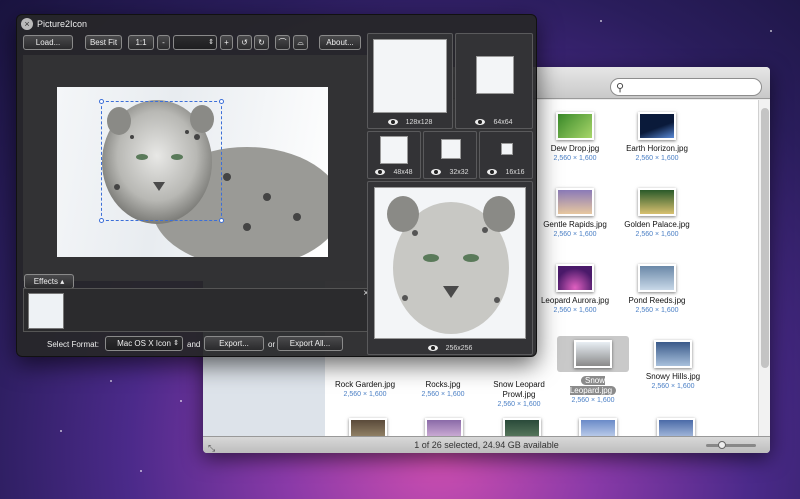 Image resolution: width=800 pixels, height=499 pixels. I want to click on file-name: Gentle Rapids.jpg, so click(575, 224).